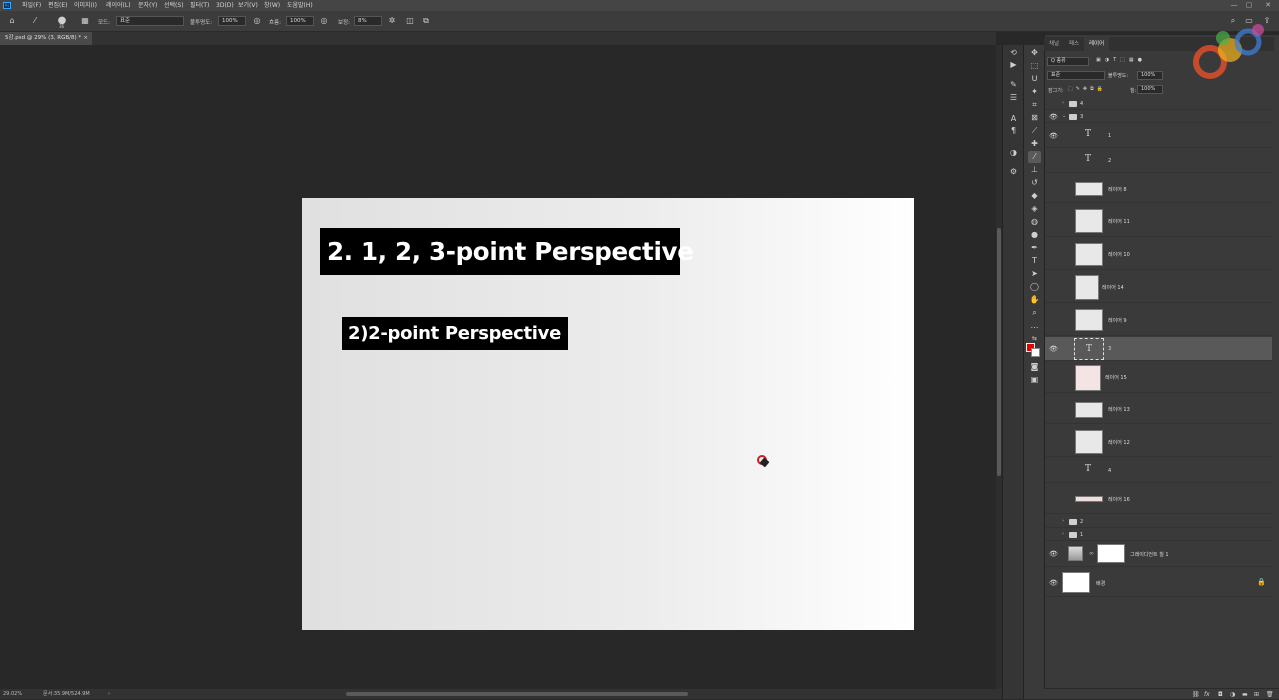 The image size is (1279, 700). Describe the element at coordinates (1034, 79) in the screenshot. I see `lasso-tool-icon: ᑌ` at that location.